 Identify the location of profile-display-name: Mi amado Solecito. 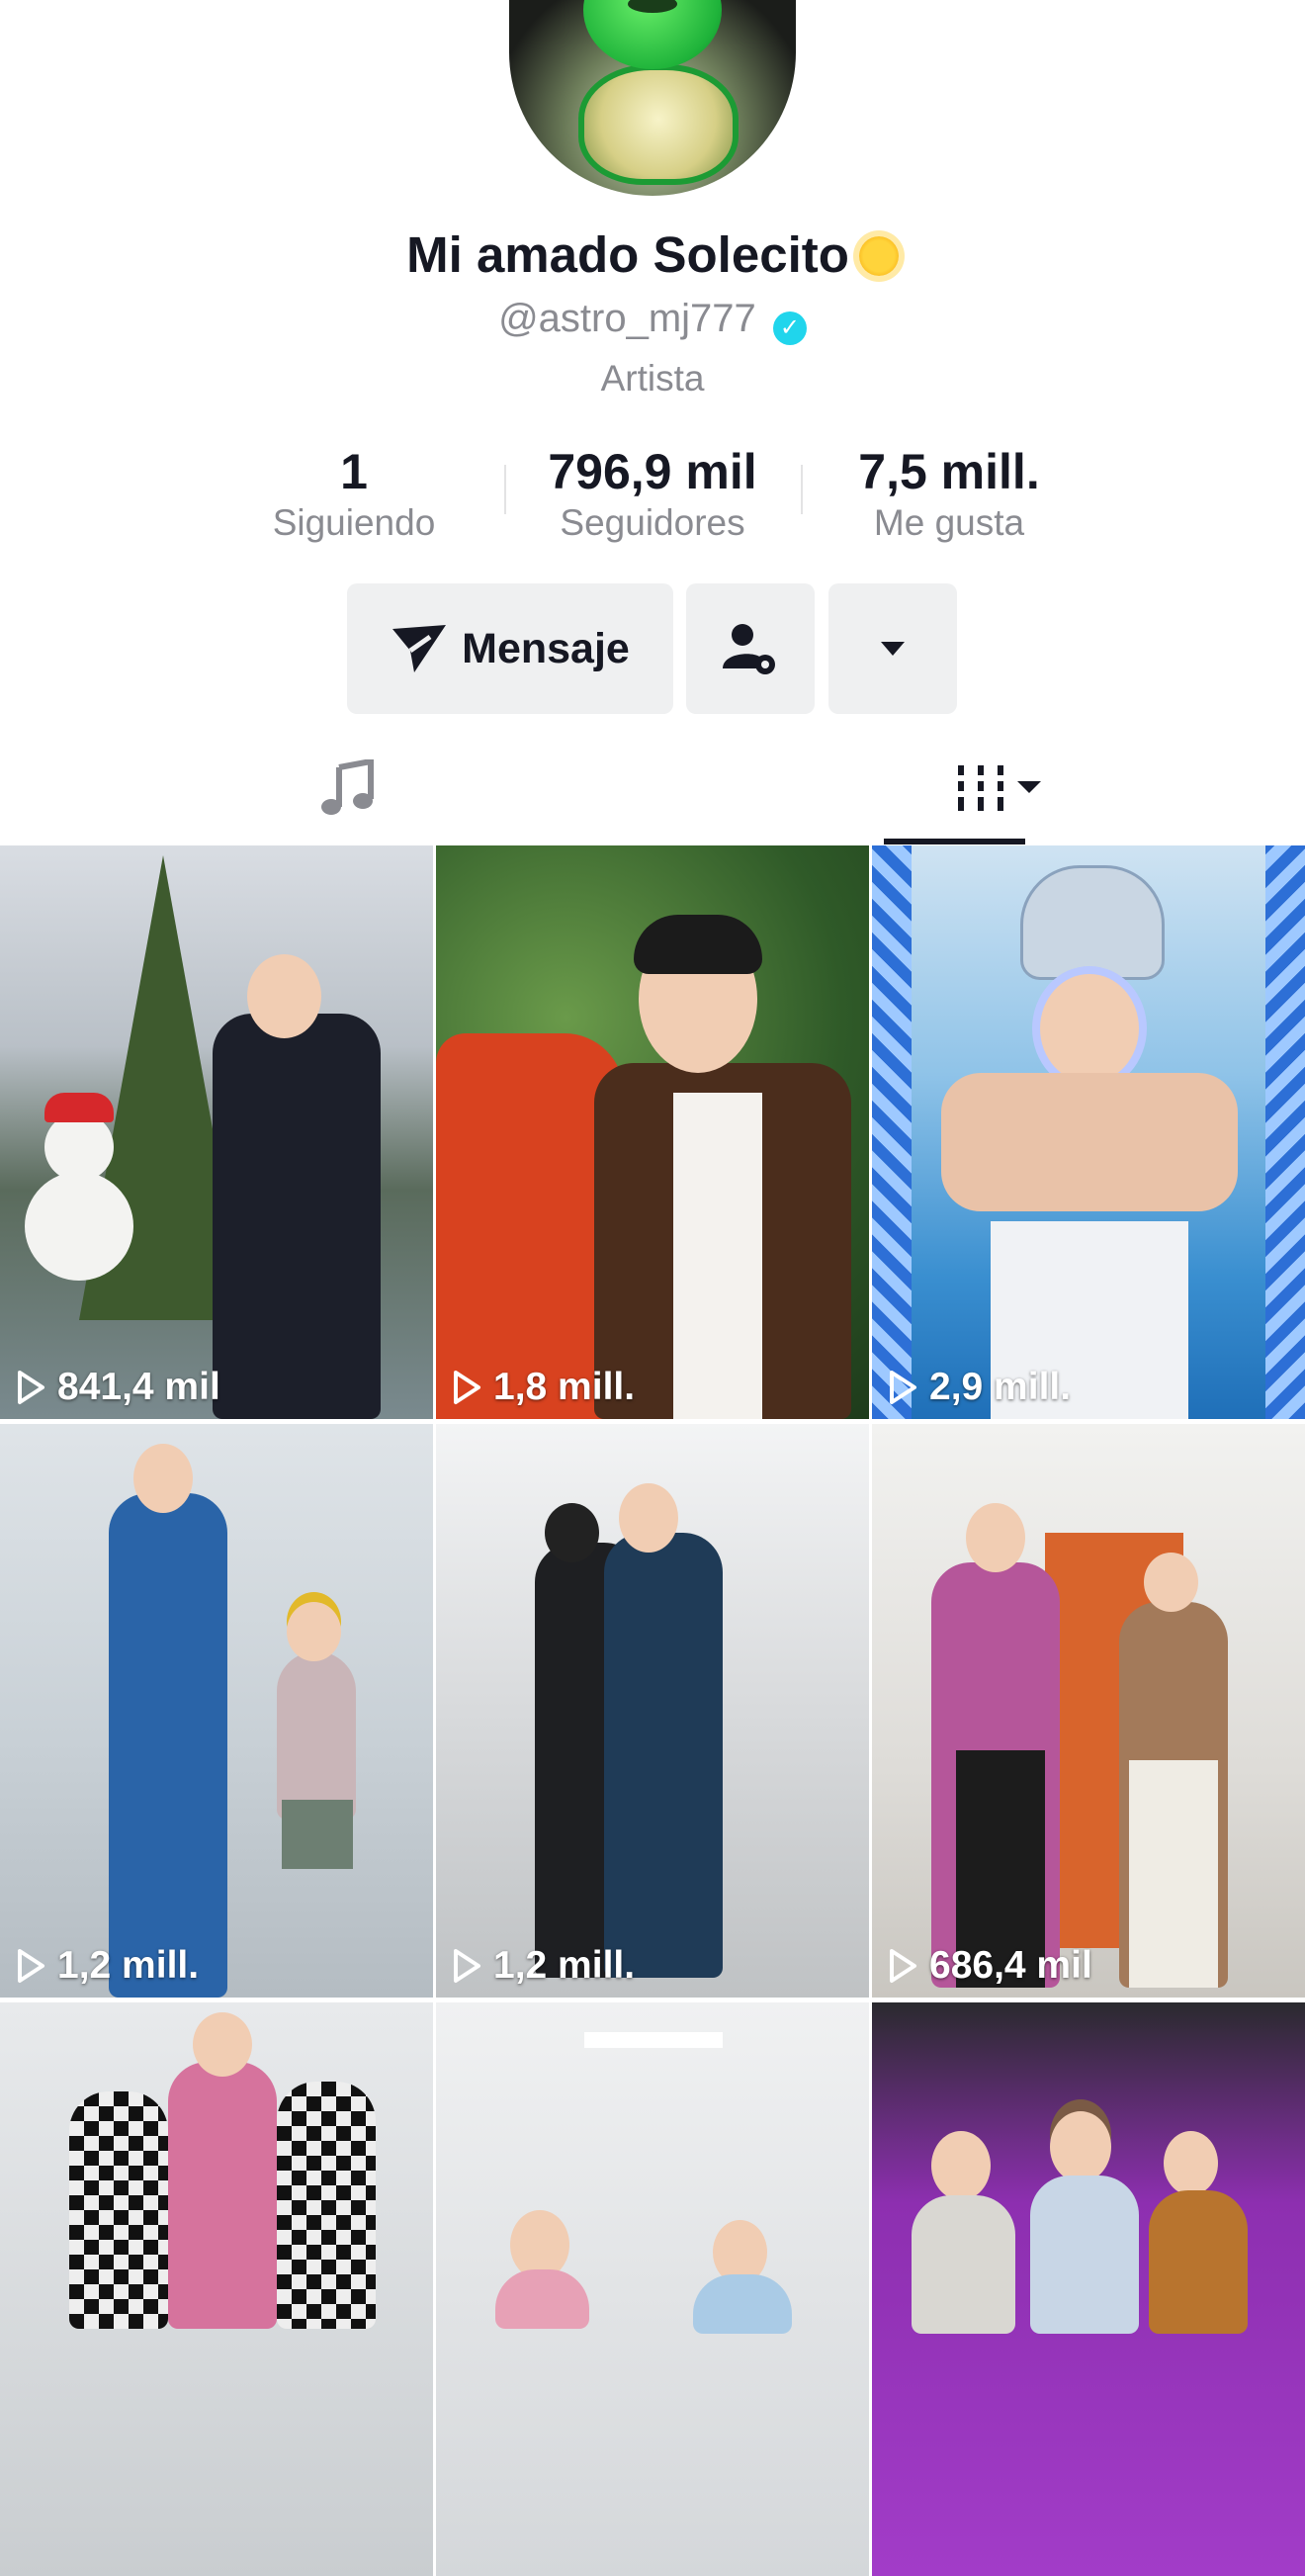
(653, 254).